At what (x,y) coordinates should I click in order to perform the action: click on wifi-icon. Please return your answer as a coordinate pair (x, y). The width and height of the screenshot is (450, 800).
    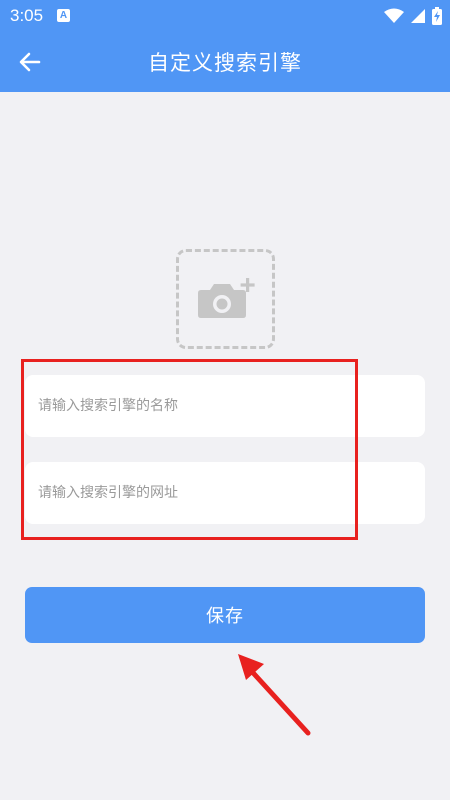
    Looking at the image, I should click on (394, 15).